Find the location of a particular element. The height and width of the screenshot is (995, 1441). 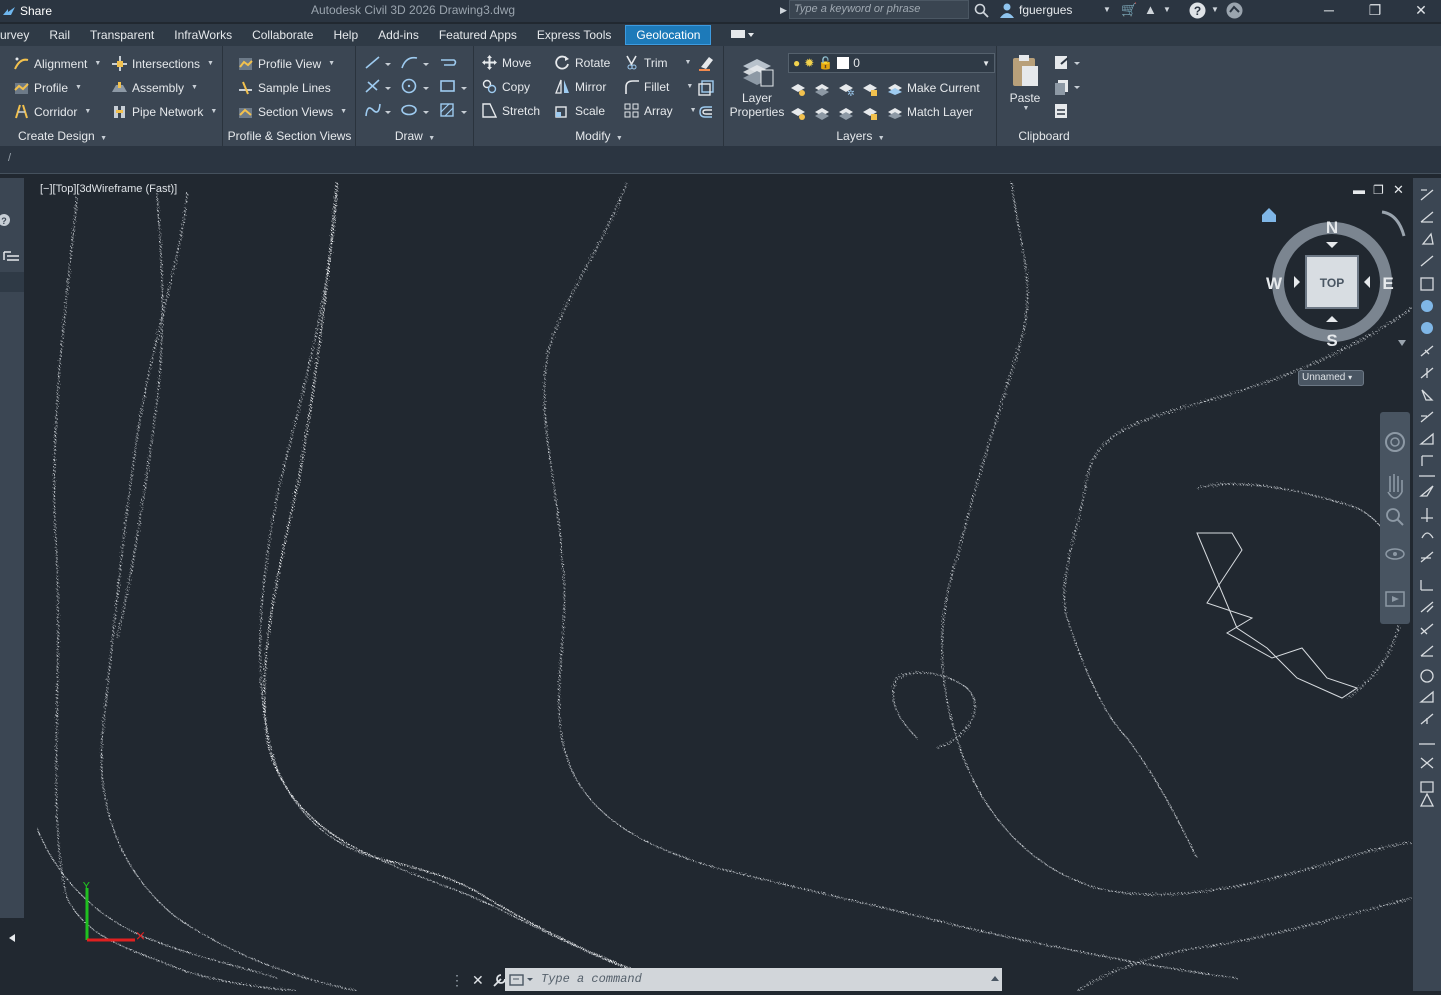

intersections-button: Intersections ▼ is located at coordinates (163, 63).